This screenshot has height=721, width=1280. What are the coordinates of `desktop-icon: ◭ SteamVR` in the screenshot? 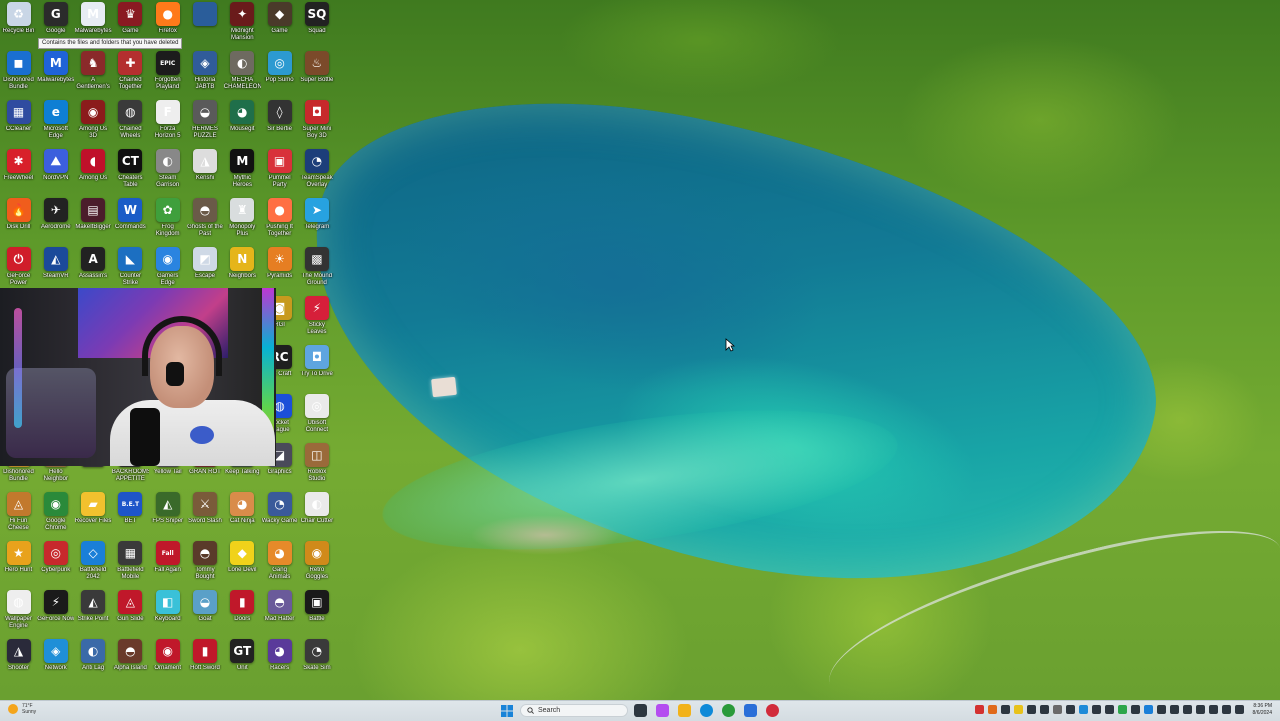 It's located at (55, 269).